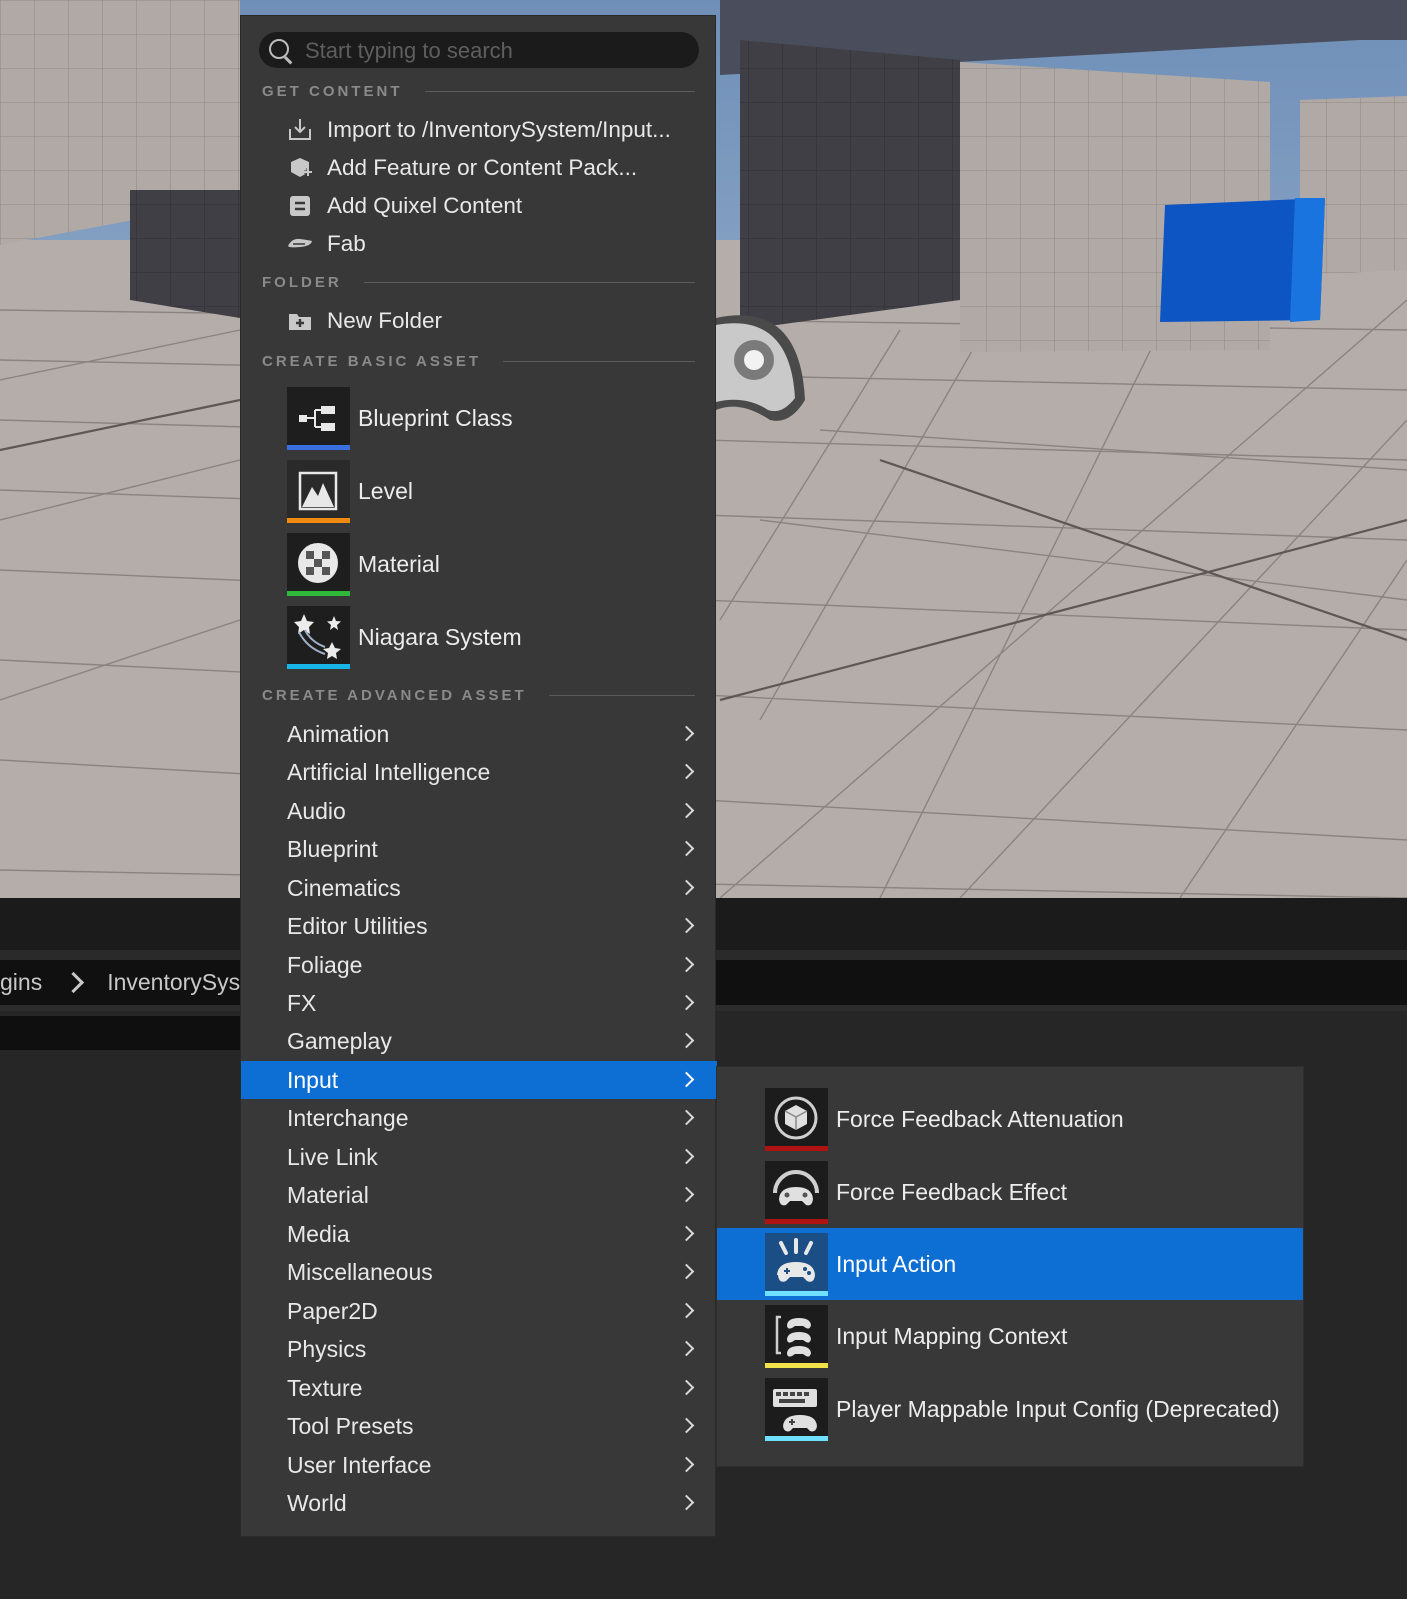 This screenshot has height=1599, width=1407. I want to click on category-paper2d: Paper2D, so click(479, 1311).